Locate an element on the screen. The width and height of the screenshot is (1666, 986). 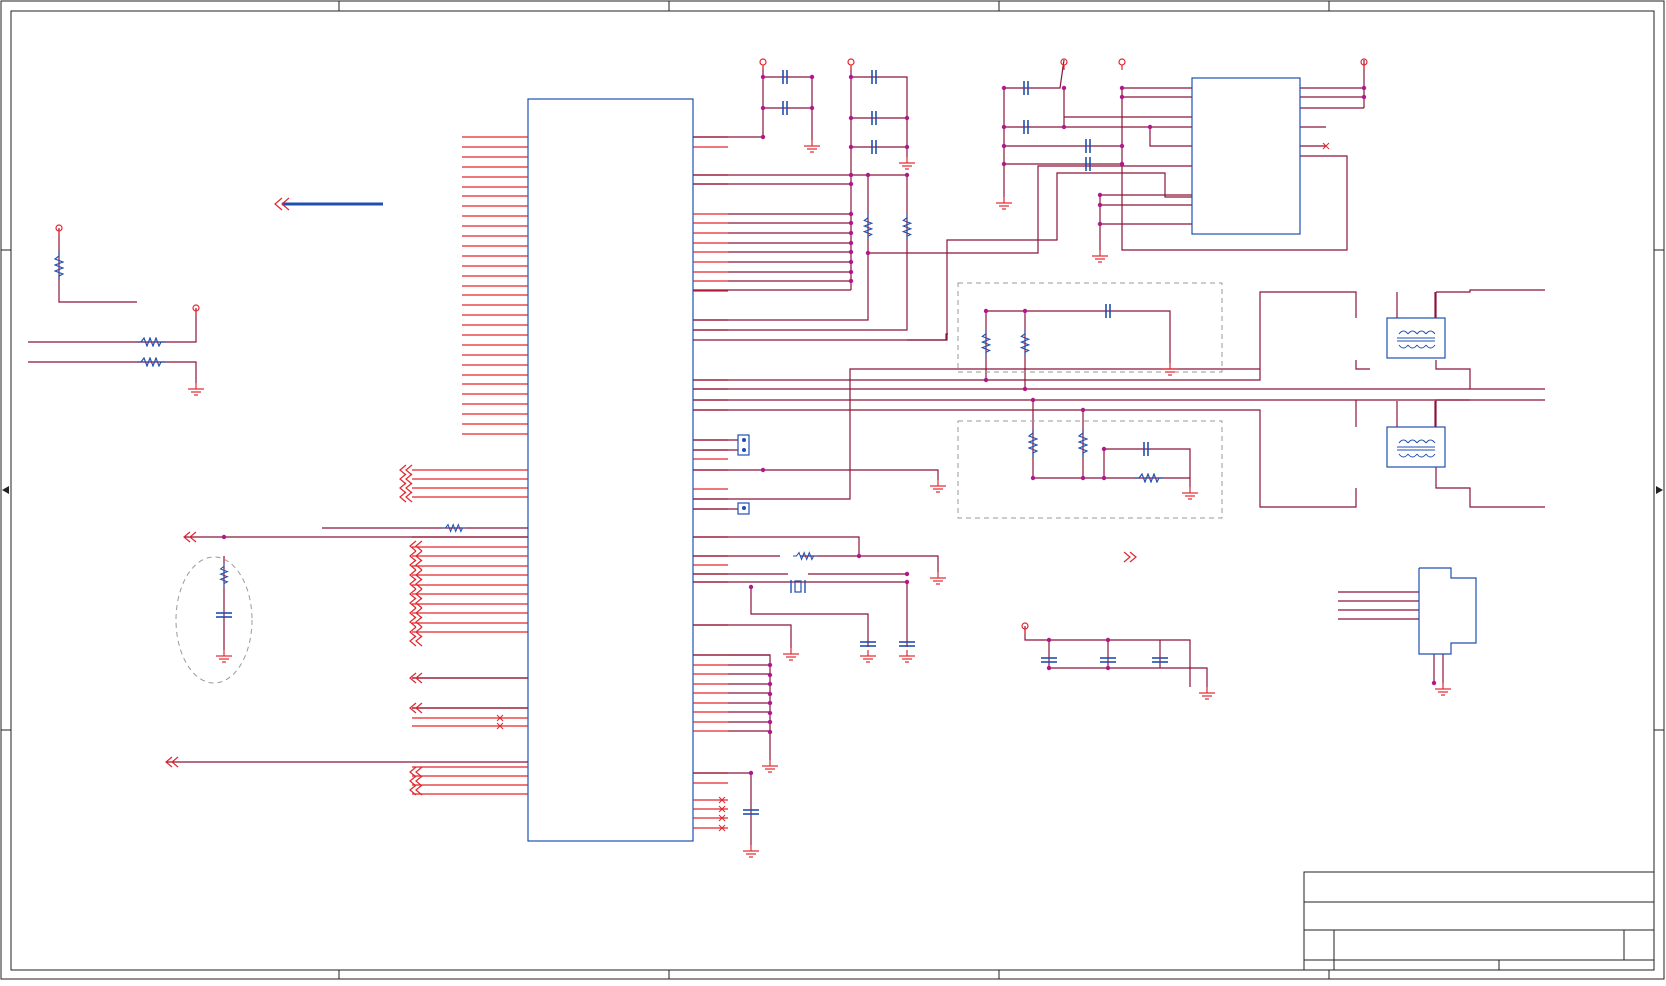
termination-area-top is located at coordinates (1090, 327).